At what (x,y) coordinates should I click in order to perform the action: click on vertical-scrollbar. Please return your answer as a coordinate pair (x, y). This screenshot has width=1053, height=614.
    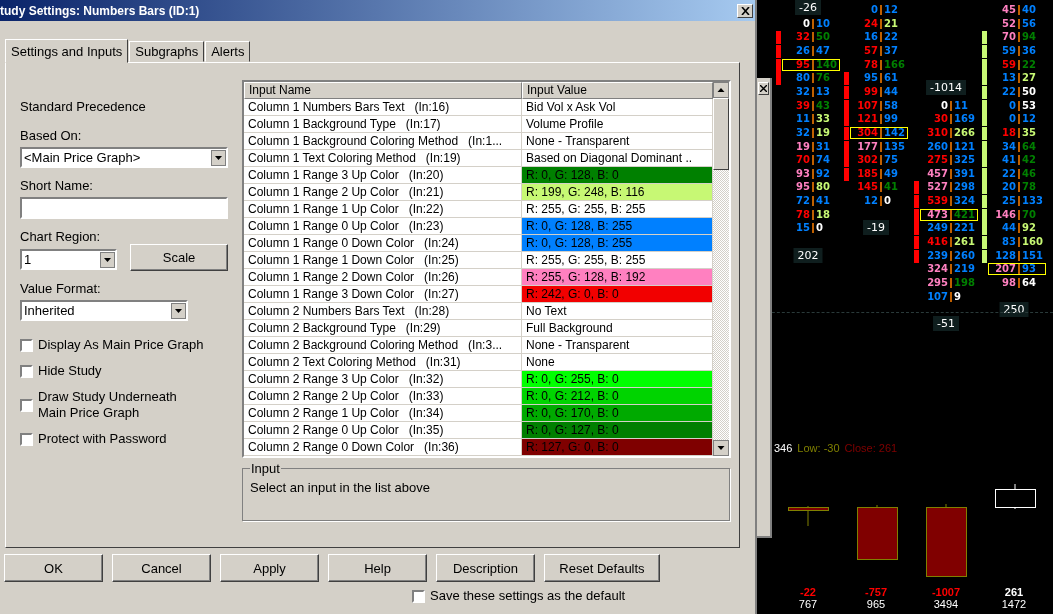
    Looking at the image, I should click on (721, 269).